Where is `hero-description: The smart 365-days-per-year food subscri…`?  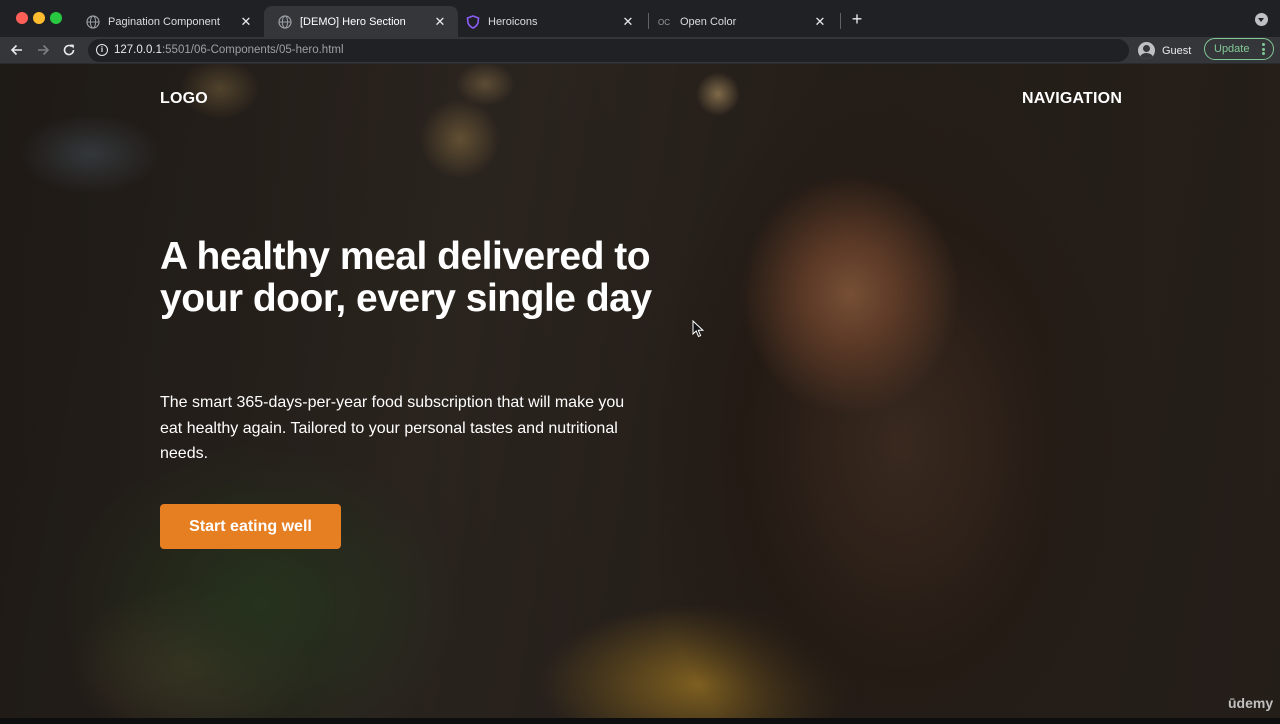
hero-description: The smart 365-days-per-year food subscri… is located at coordinates (392, 428).